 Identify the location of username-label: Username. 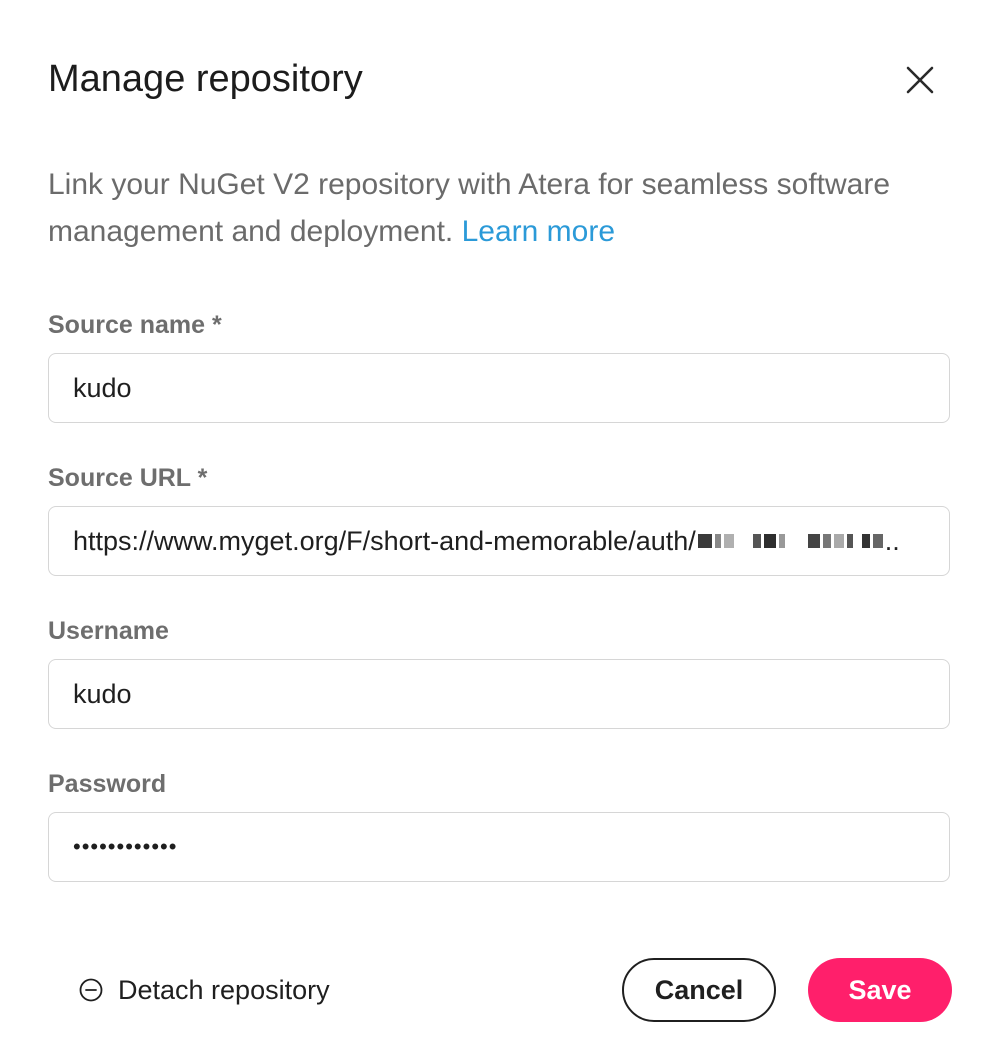
(108, 631).